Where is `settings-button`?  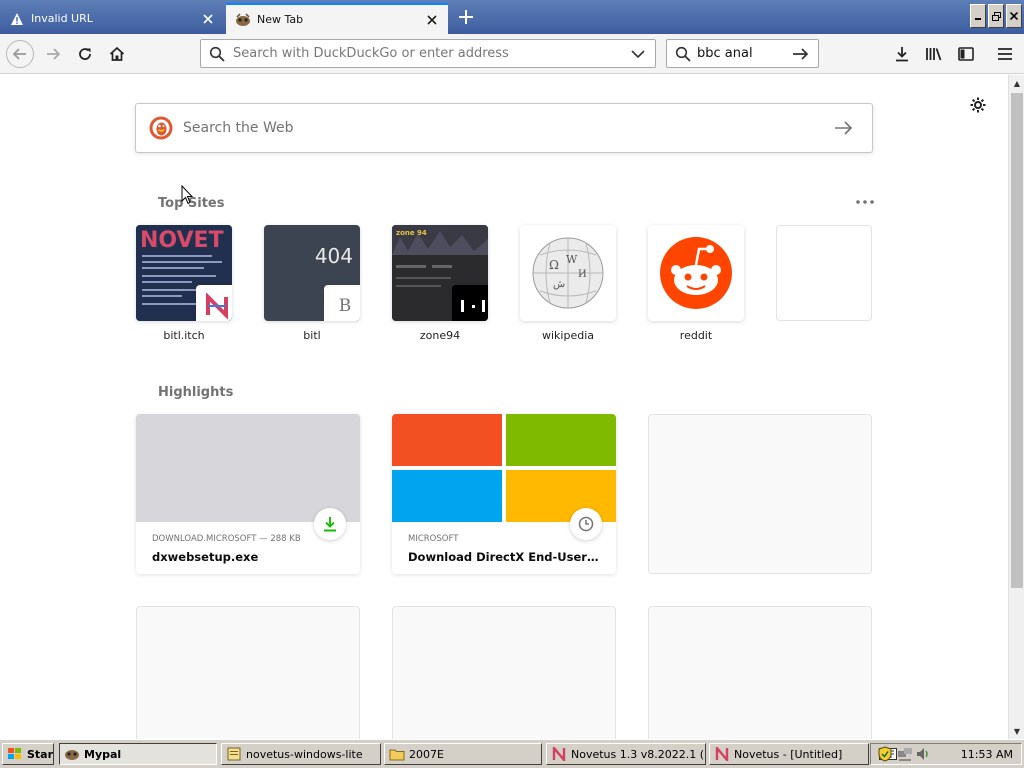 settings-button is located at coordinates (978, 105).